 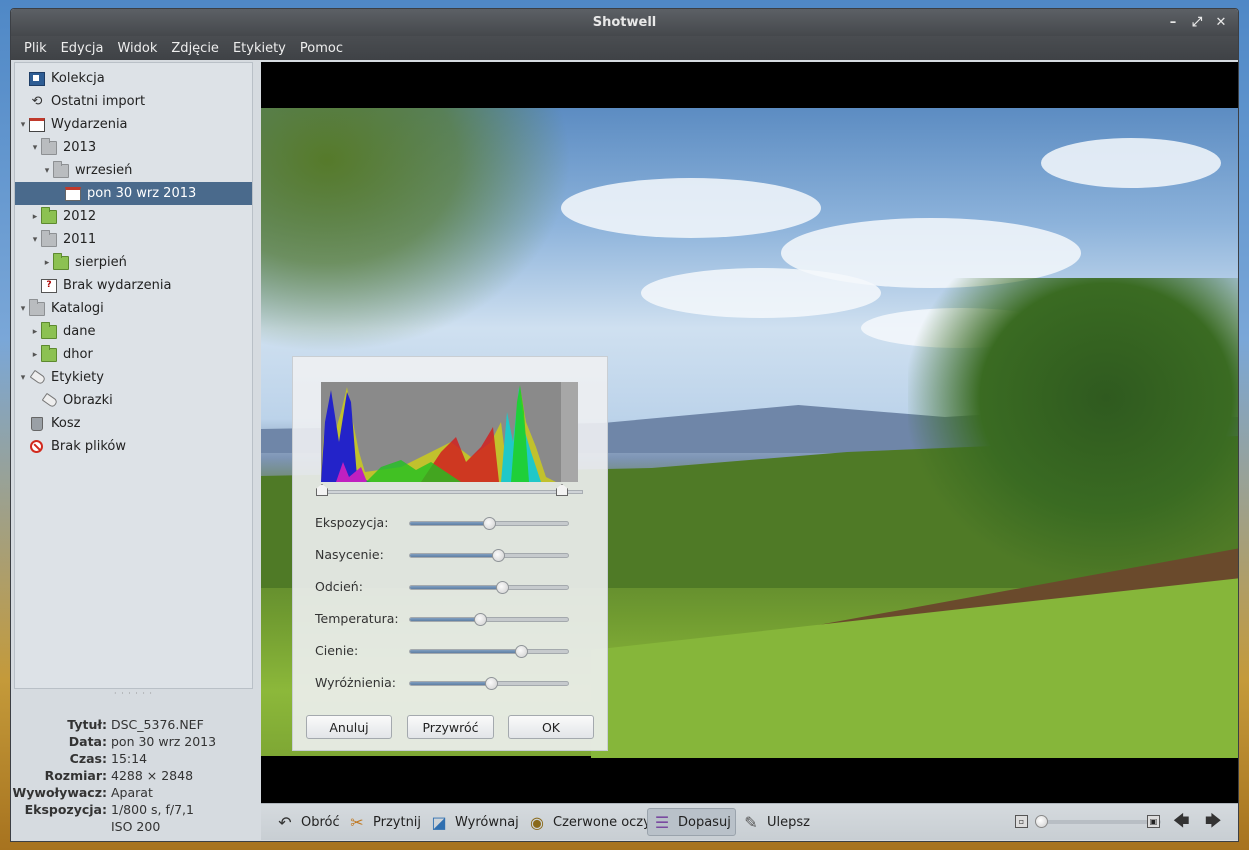 What do you see at coordinates (551, 727) in the screenshot?
I see `ok-button: OK` at bounding box center [551, 727].